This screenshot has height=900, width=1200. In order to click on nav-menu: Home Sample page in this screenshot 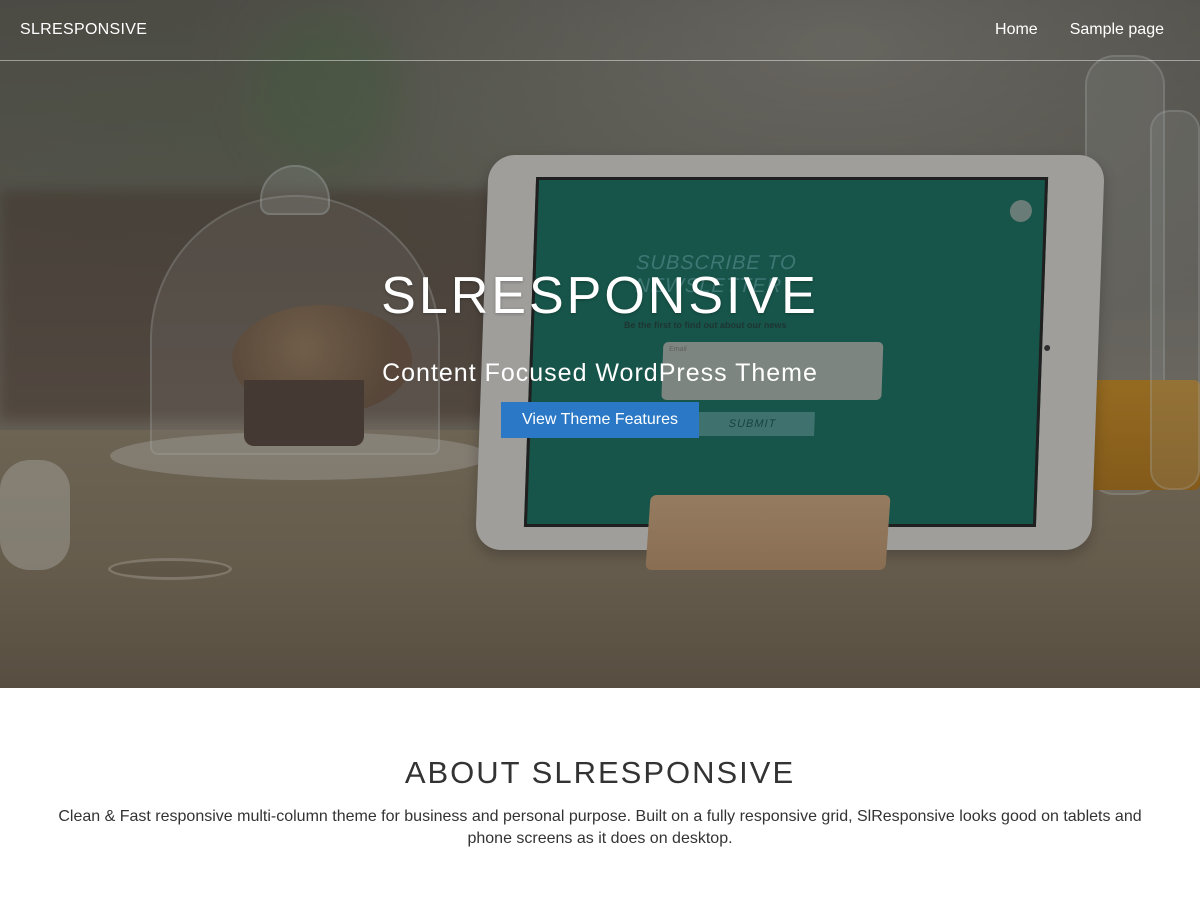, I will do `click(1087, 30)`.